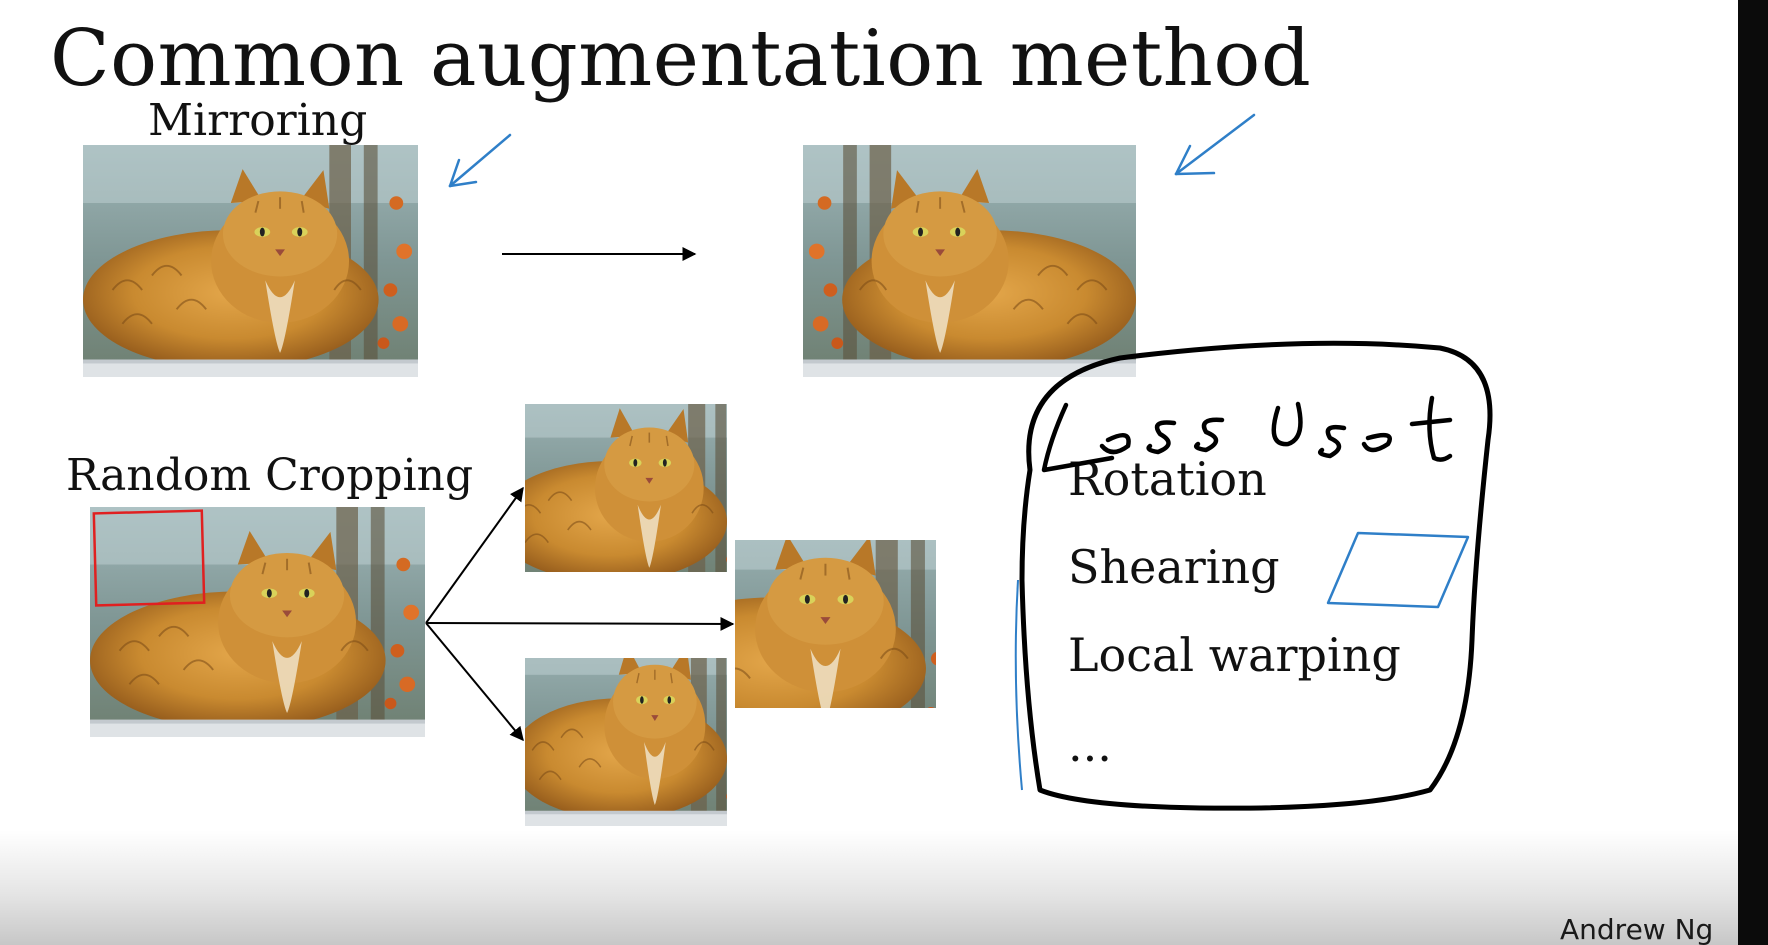 This screenshot has width=1768, height=945. What do you see at coordinates (869, 887) in the screenshot?
I see `video-bottom-shade` at bounding box center [869, 887].